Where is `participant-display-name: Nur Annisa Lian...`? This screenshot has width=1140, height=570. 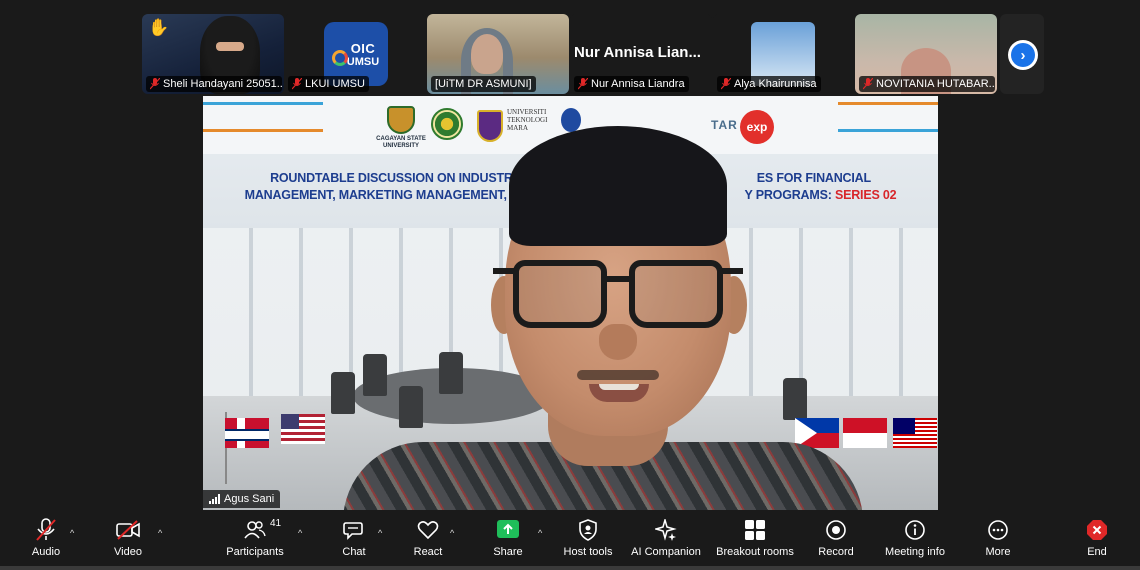
participant-display-name: Nur Annisa Lian... is located at coordinates (637, 52).